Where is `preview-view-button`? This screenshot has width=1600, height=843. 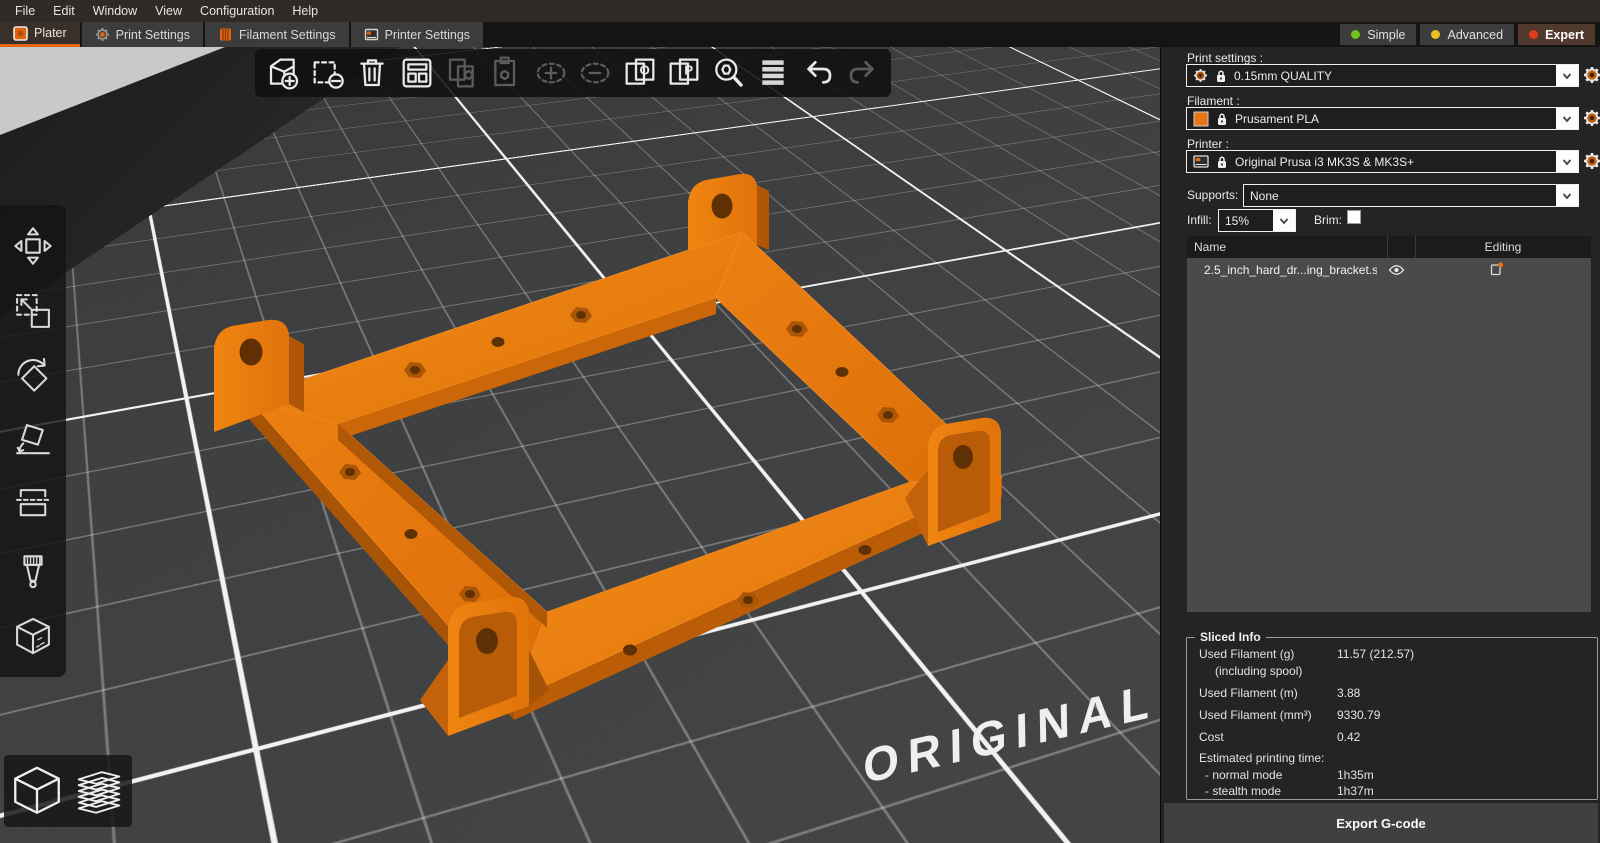 preview-view-button is located at coordinates (99, 791).